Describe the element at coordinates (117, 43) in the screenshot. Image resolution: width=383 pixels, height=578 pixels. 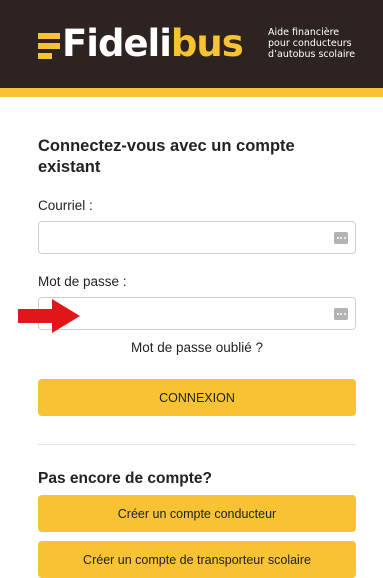
I see `logo-text-white: Fideli` at that location.